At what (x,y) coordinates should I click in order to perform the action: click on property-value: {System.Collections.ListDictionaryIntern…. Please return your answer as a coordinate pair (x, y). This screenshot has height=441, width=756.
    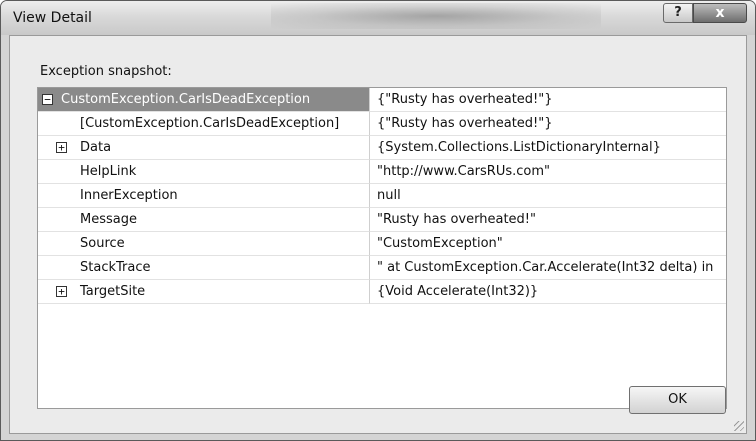
    Looking at the image, I should click on (548, 148).